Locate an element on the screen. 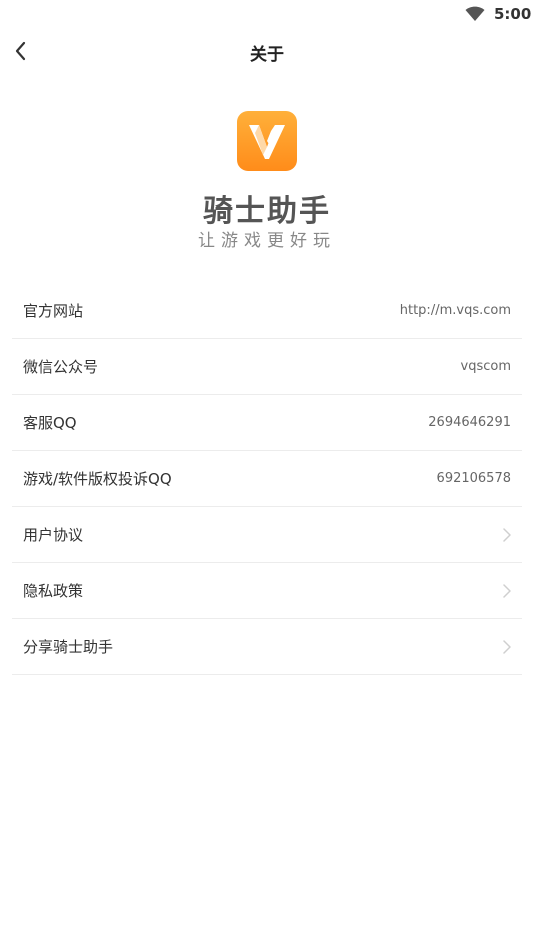  page-title: 关于 is located at coordinates (267, 55).